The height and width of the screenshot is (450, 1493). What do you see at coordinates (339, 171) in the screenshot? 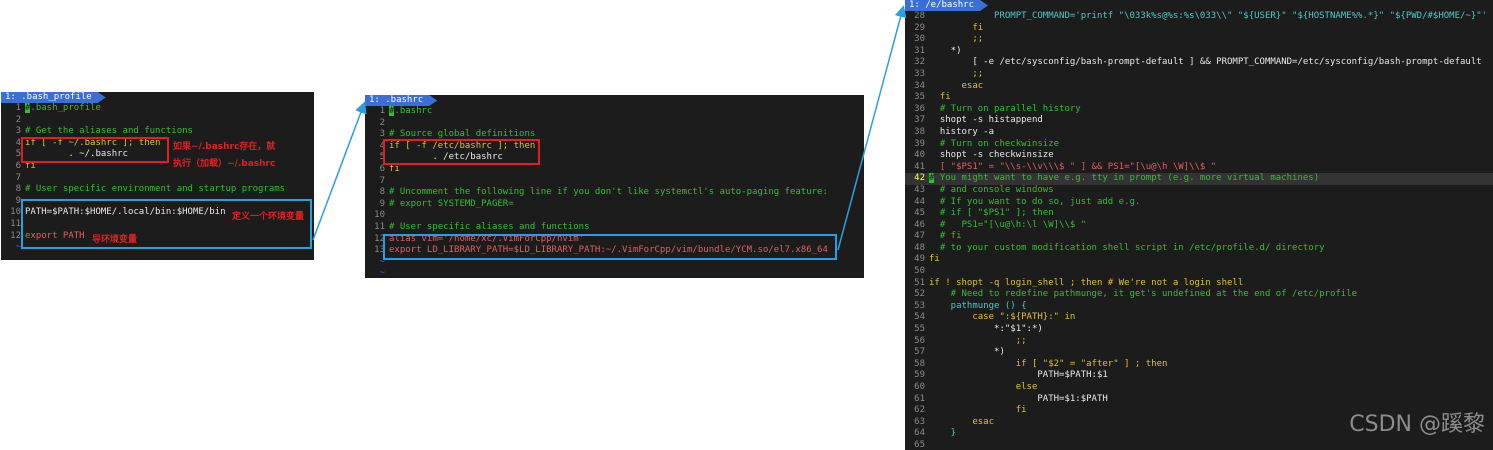
I see `arrow-to-bashrc` at bounding box center [339, 171].